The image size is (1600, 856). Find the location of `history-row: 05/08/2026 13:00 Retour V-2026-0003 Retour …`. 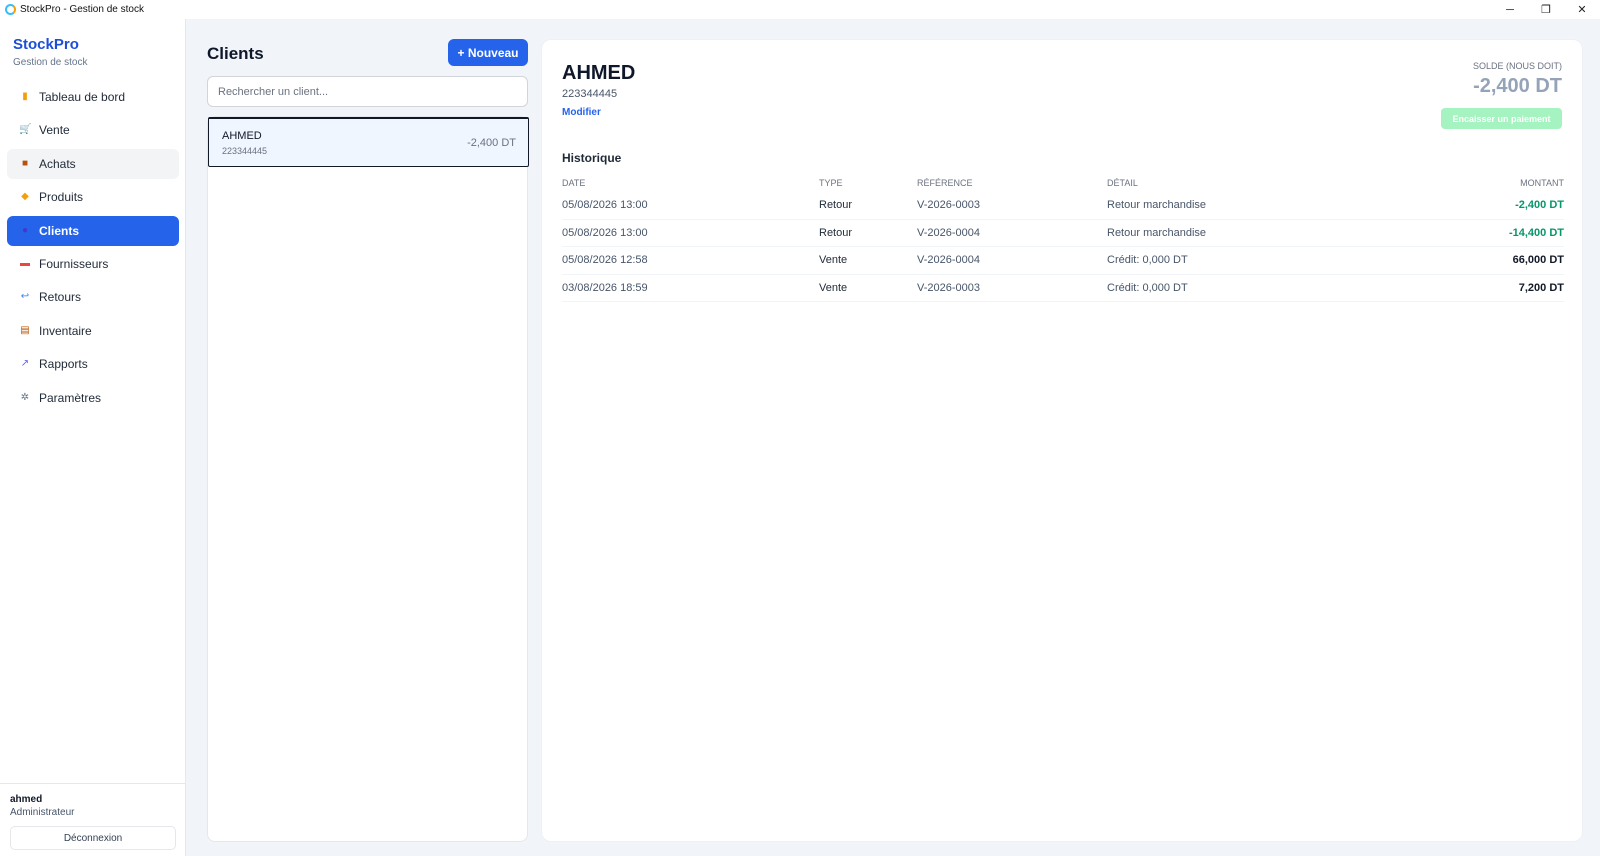

history-row: 05/08/2026 13:00 Retour V-2026-0003 Retour … is located at coordinates (1063, 206).